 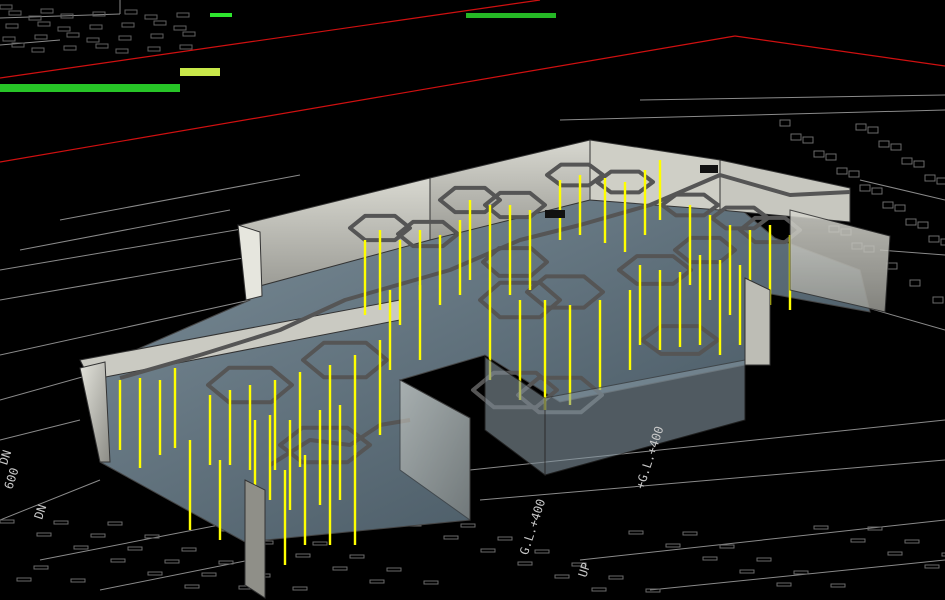 I want to click on level-mark-label: G.L.+400, so click(x=532, y=526).